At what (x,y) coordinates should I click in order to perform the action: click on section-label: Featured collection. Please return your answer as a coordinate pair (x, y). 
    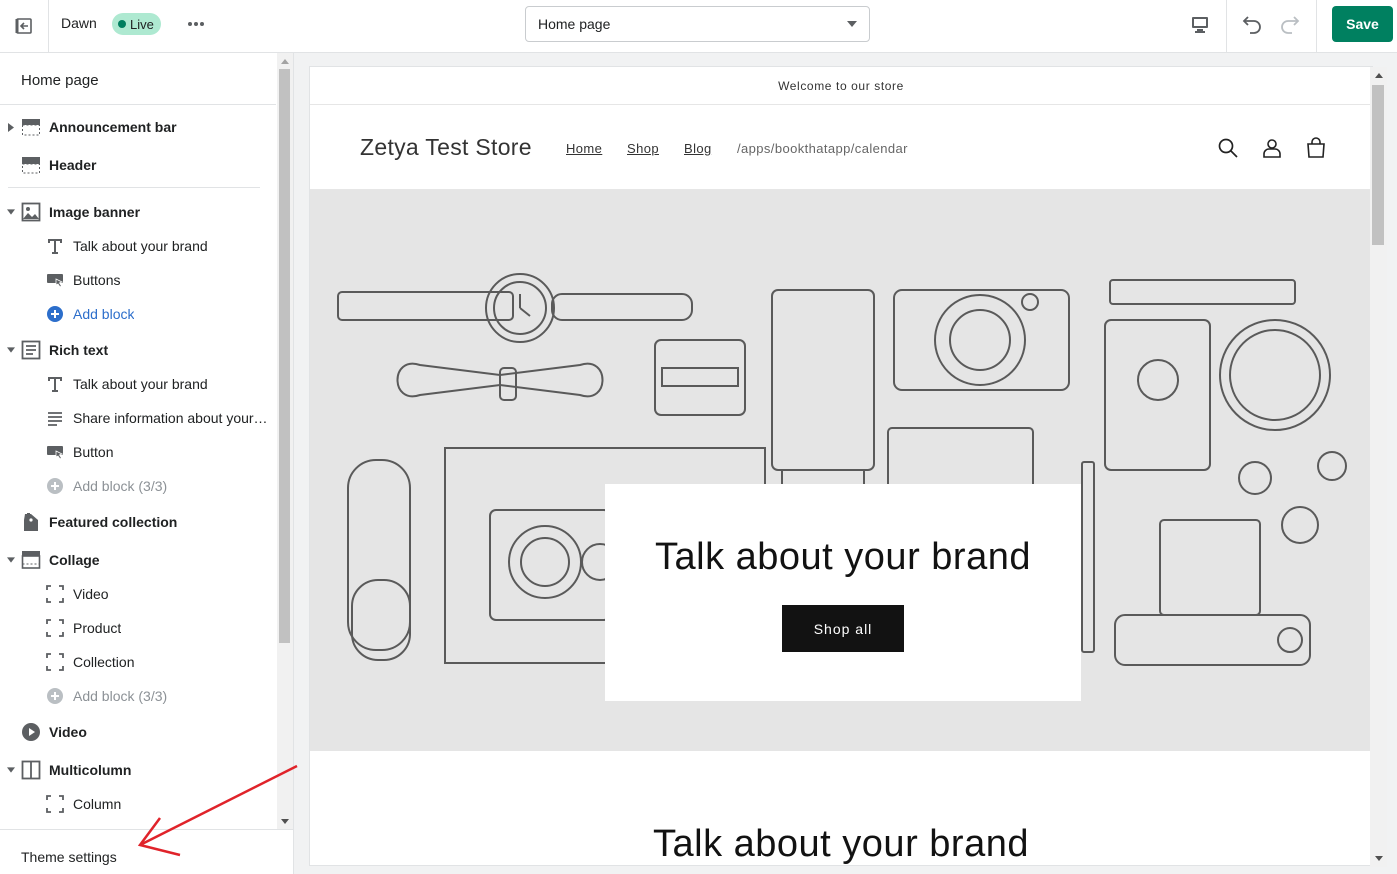
    Looking at the image, I should click on (113, 522).